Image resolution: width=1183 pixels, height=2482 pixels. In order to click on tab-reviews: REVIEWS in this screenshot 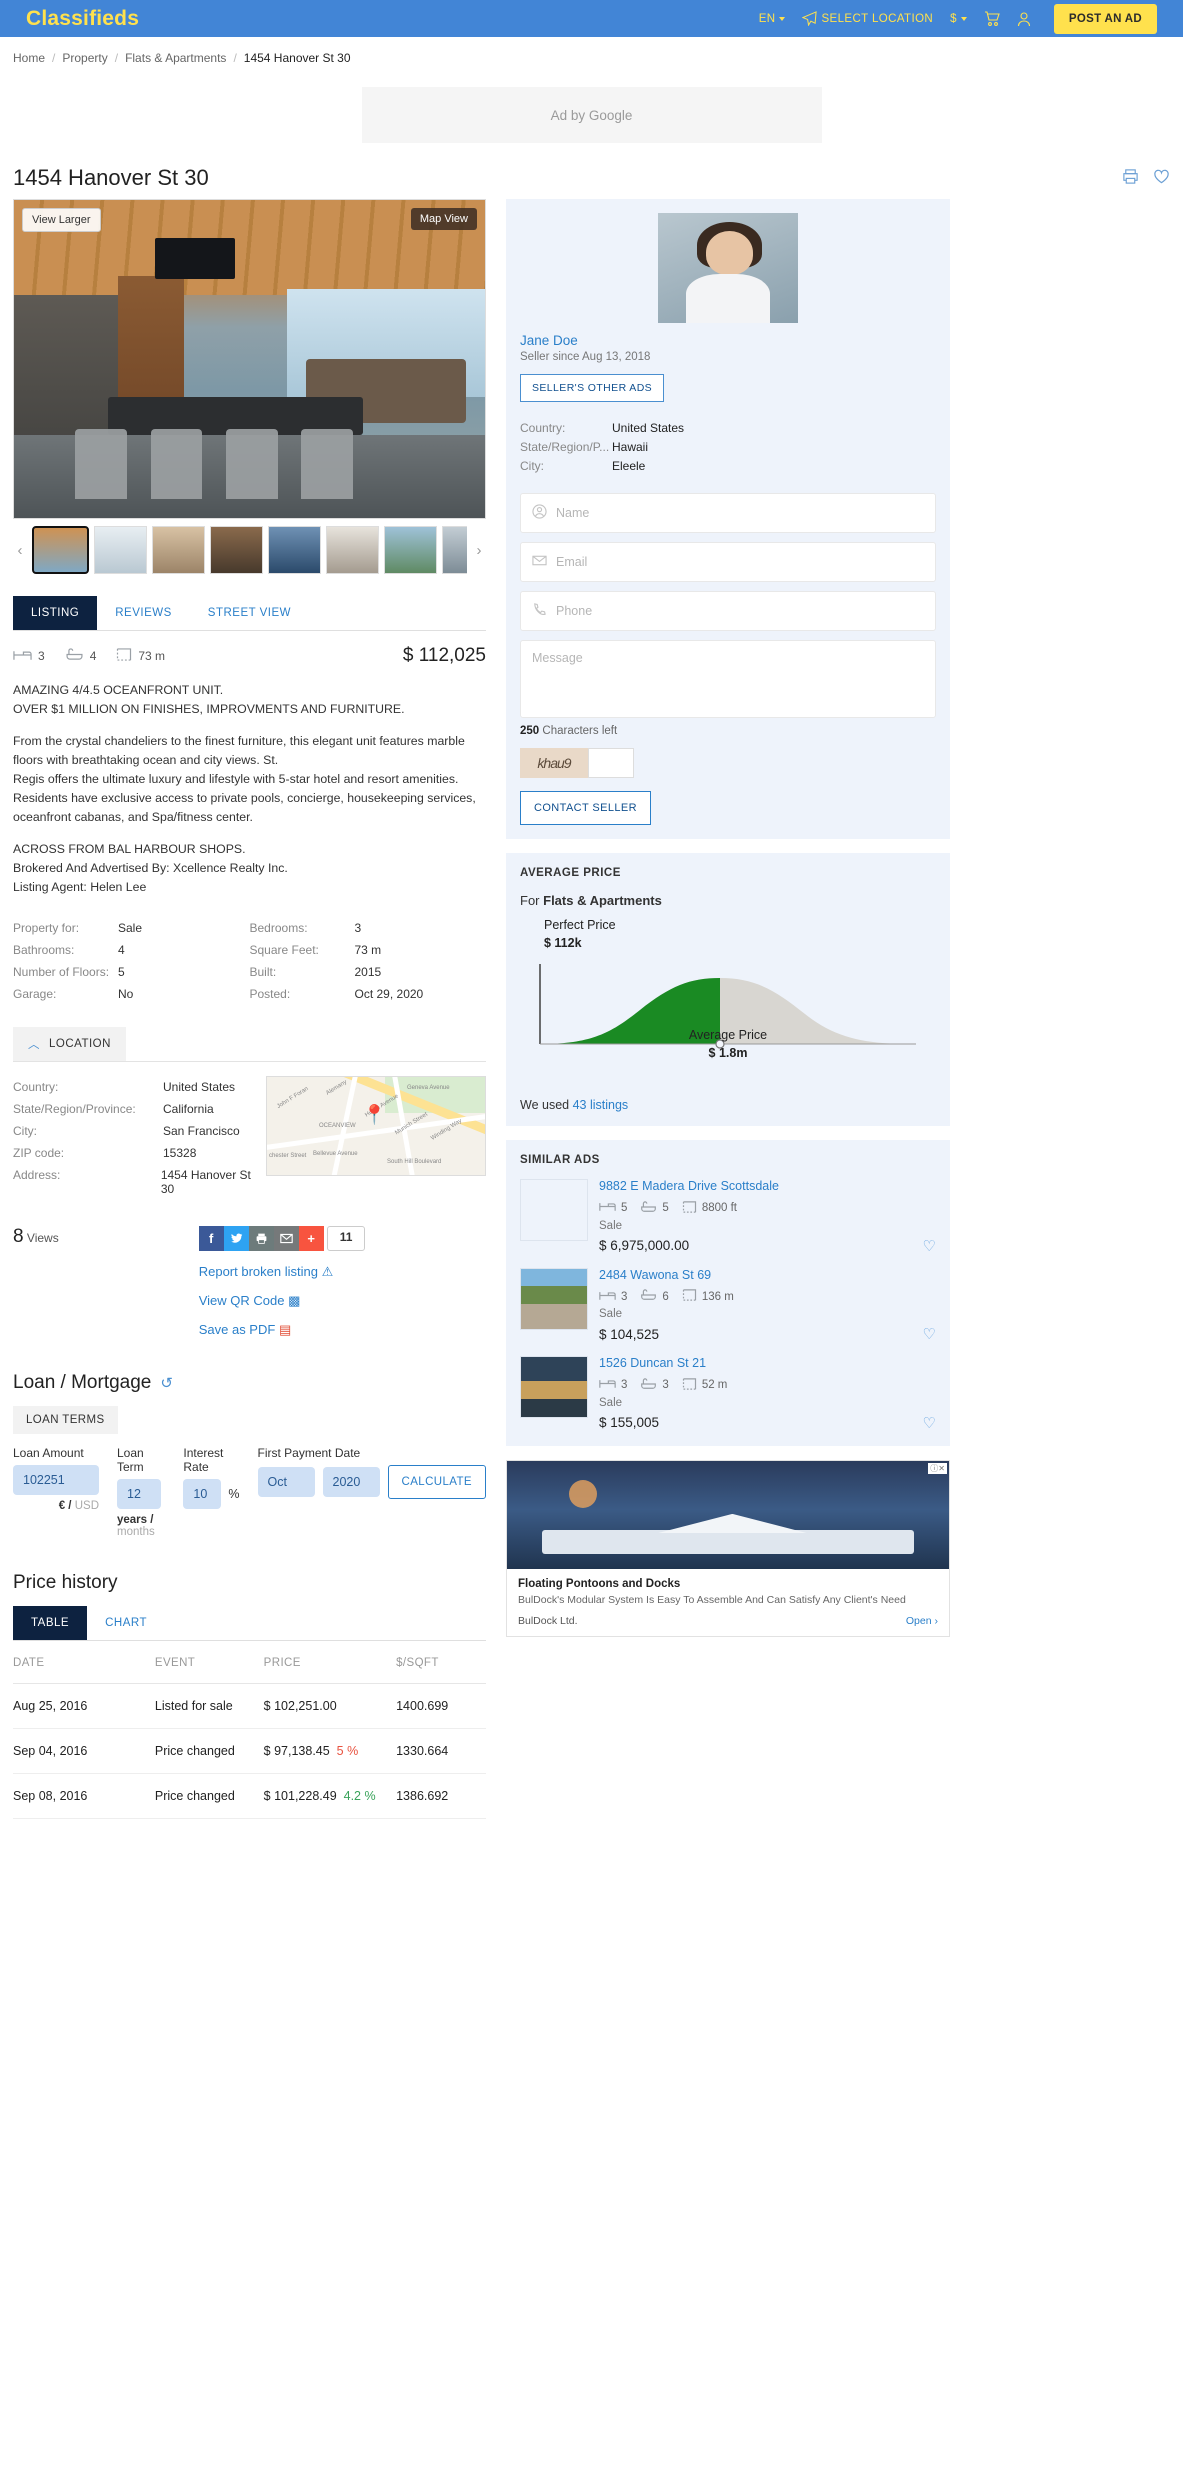, I will do `click(143, 613)`.